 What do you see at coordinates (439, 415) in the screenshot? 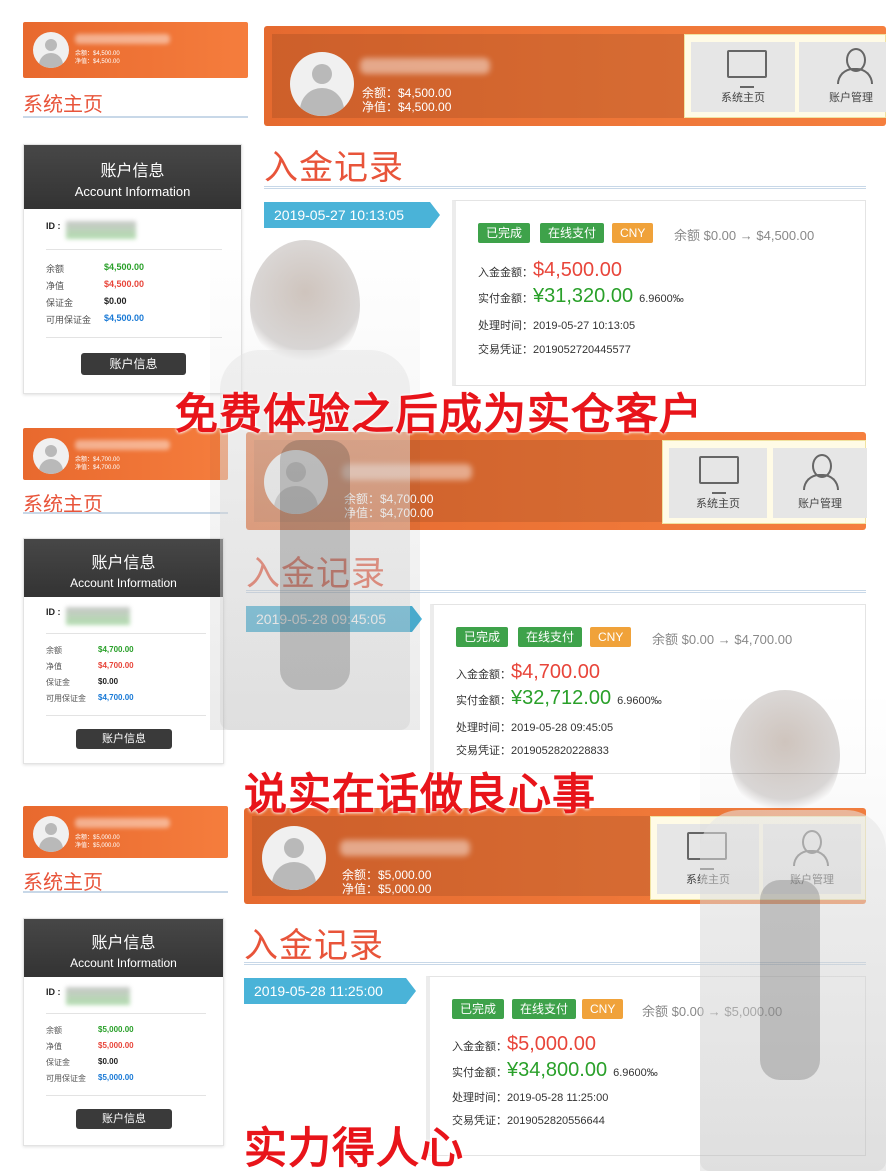
I see `slogan-1: 免费体验之后成为实仓客户` at bounding box center [439, 415].